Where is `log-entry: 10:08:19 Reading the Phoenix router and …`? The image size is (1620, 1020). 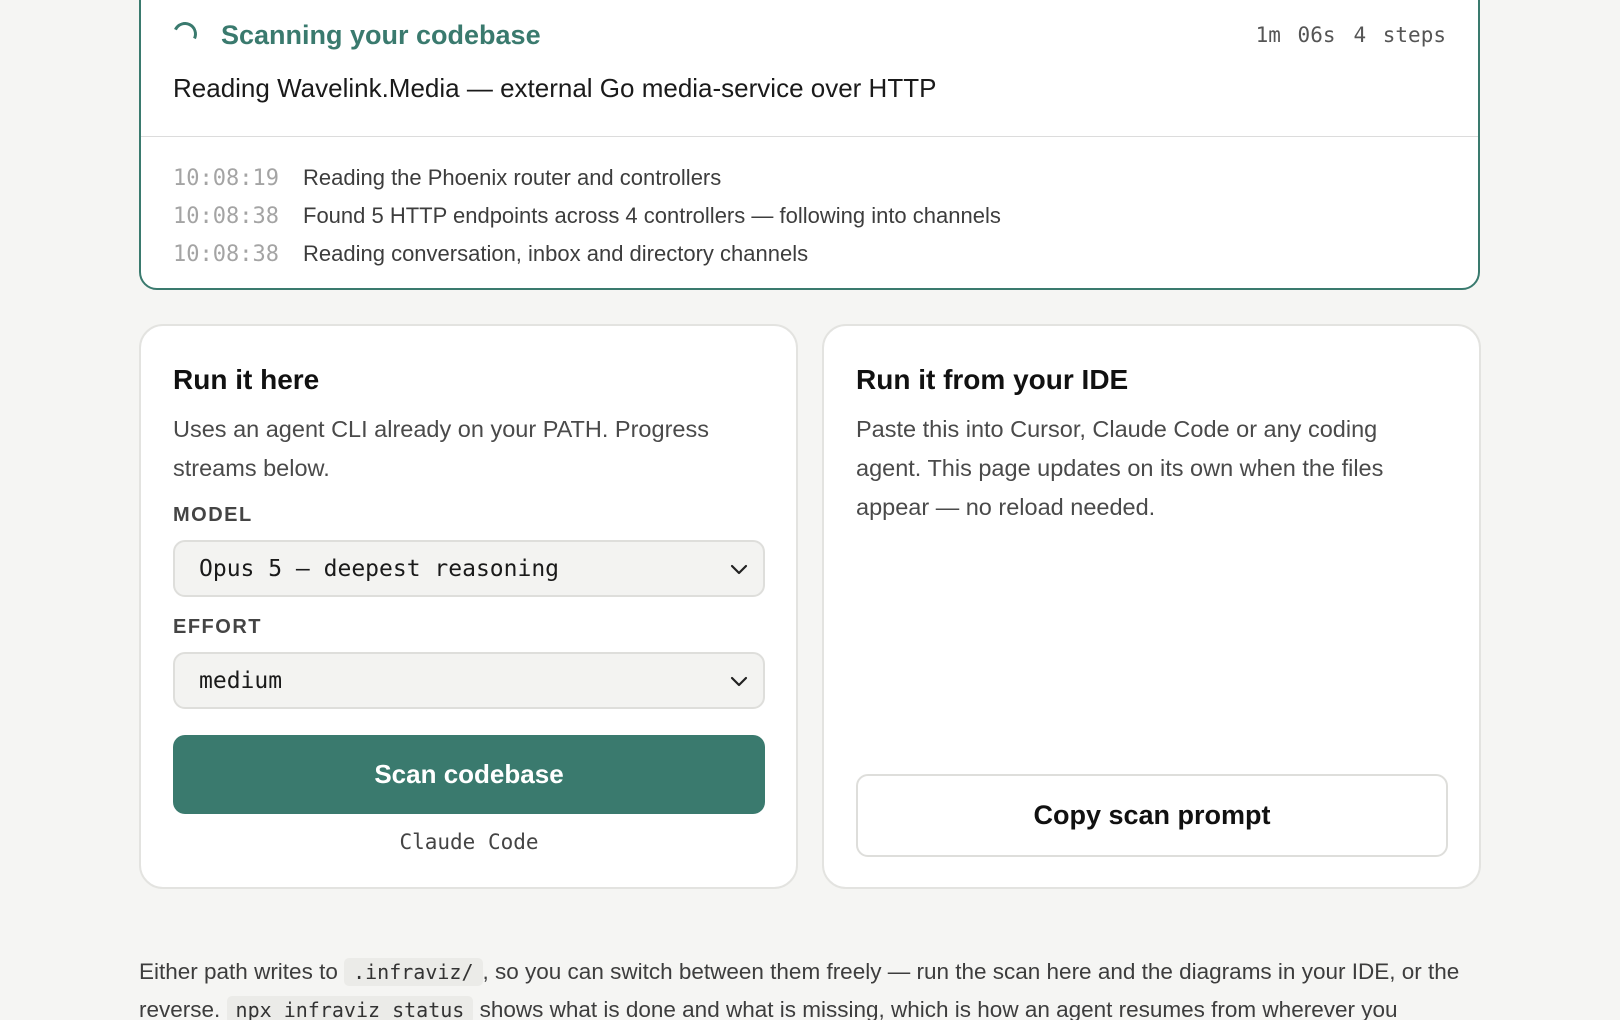 log-entry: 10:08:19 Reading the Phoenix router and … is located at coordinates (809, 178).